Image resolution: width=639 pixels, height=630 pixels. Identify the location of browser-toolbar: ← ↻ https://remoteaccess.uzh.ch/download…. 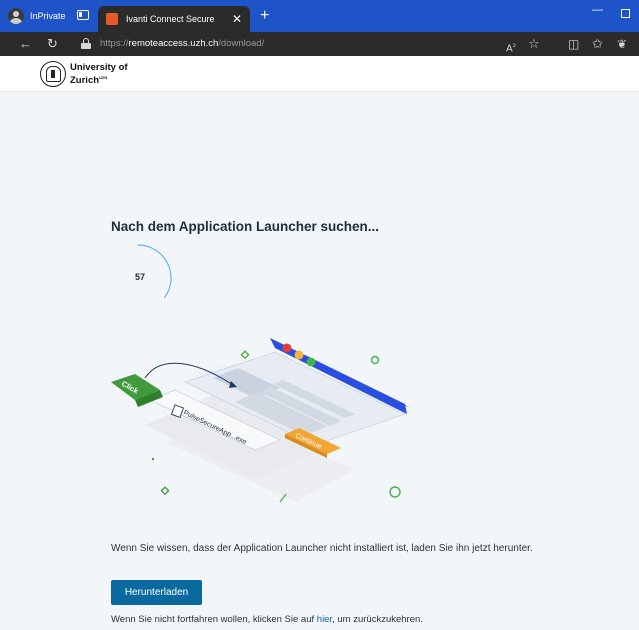
(319, 44).